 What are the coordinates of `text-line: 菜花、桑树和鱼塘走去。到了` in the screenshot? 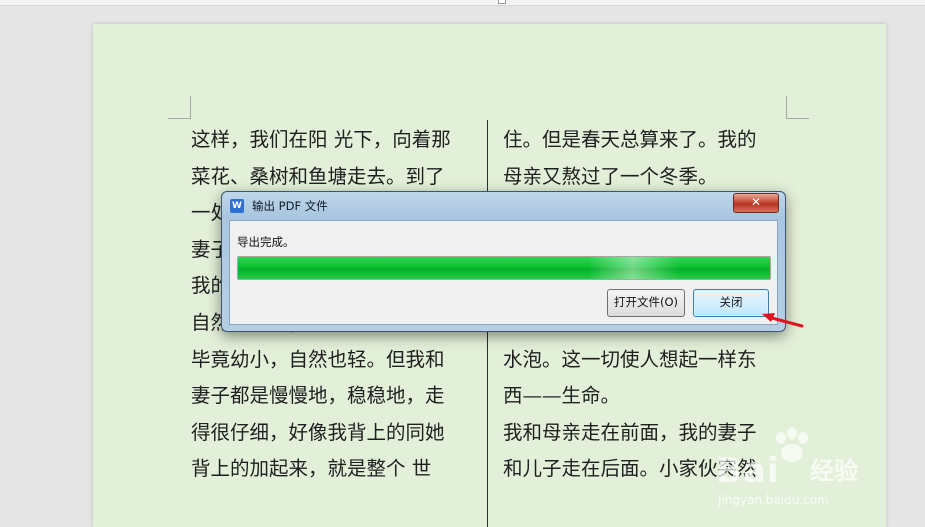 It's located at (318, 176).